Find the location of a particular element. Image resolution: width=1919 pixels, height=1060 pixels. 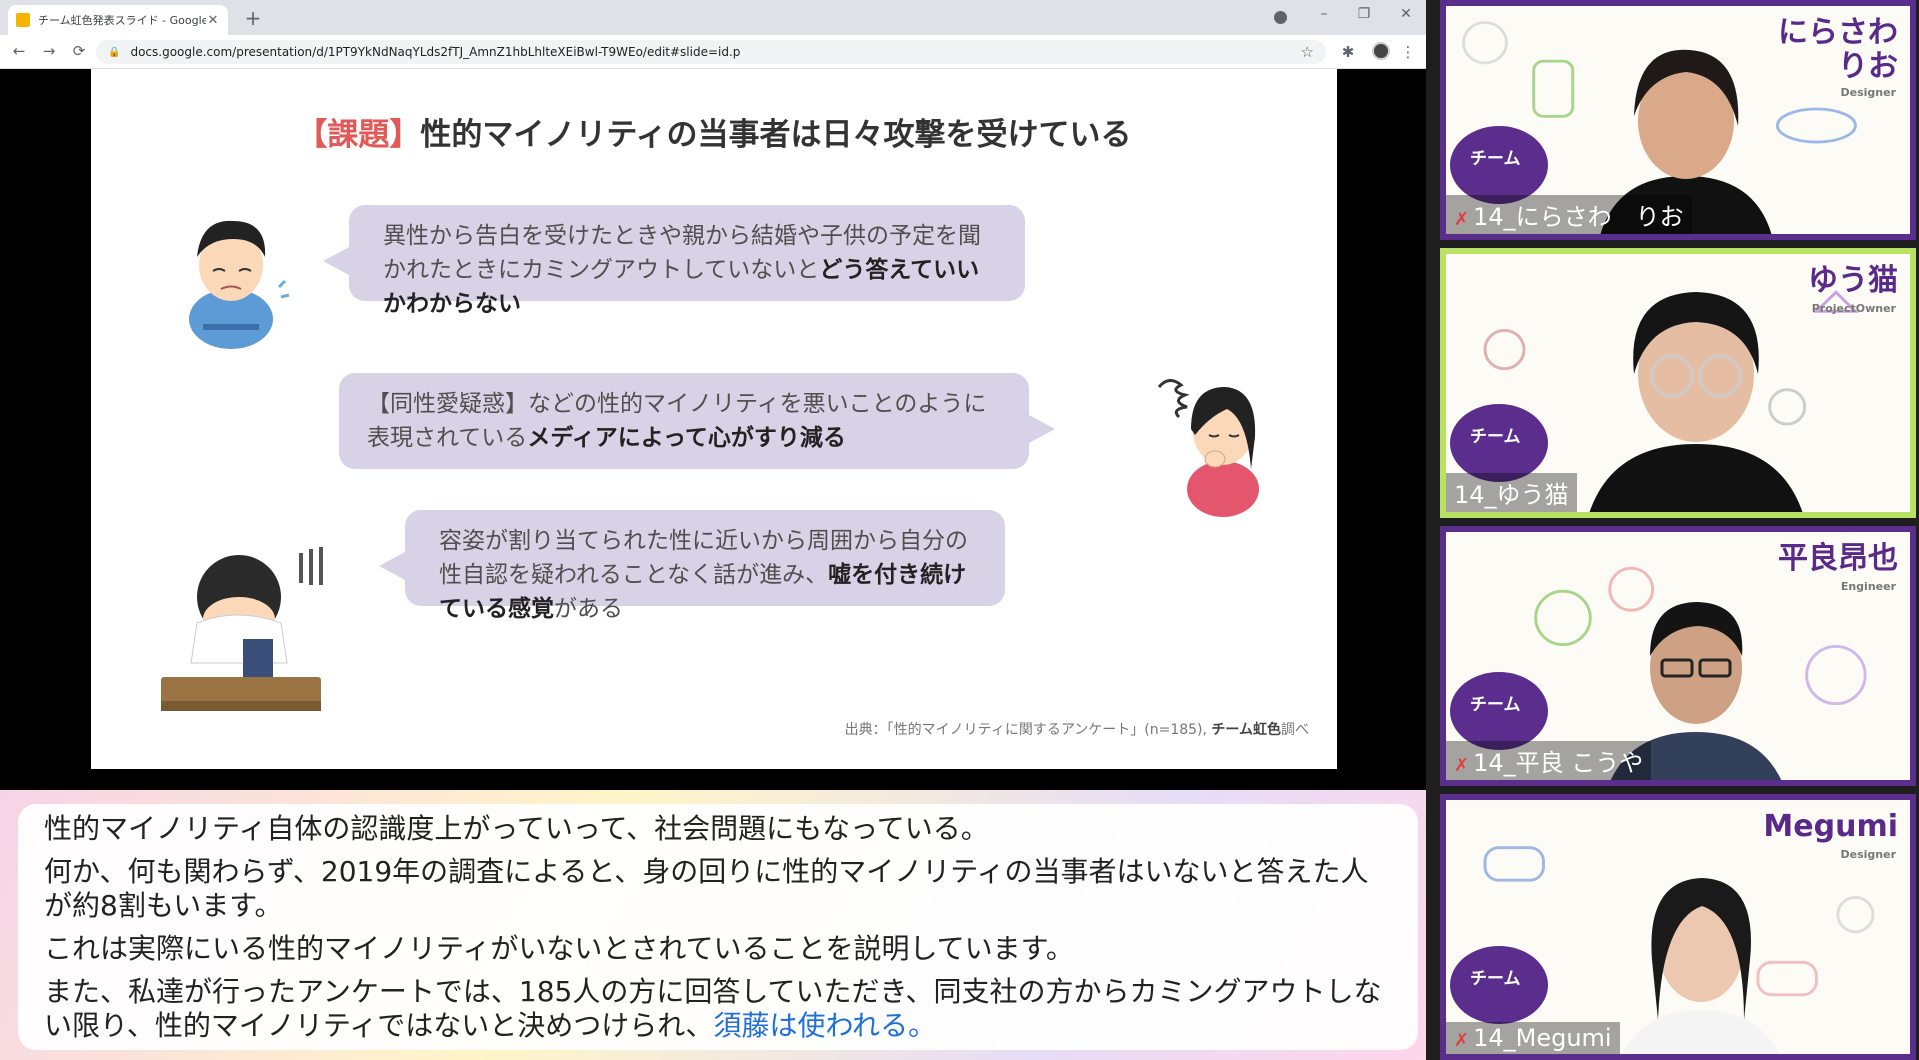

bubble-2-bold: メディアによって心がすり減る is located at coordinates (686, 438).